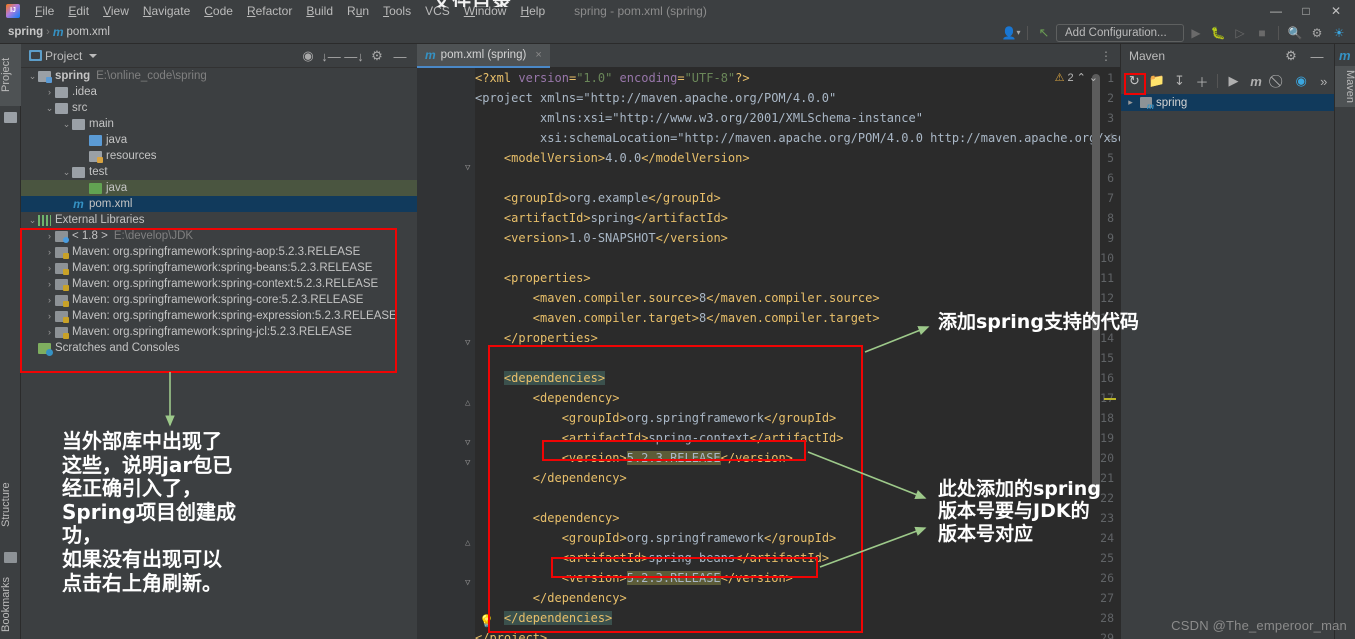  I want to click on execute-maven-goal-icon: m, so click(1256, 81).